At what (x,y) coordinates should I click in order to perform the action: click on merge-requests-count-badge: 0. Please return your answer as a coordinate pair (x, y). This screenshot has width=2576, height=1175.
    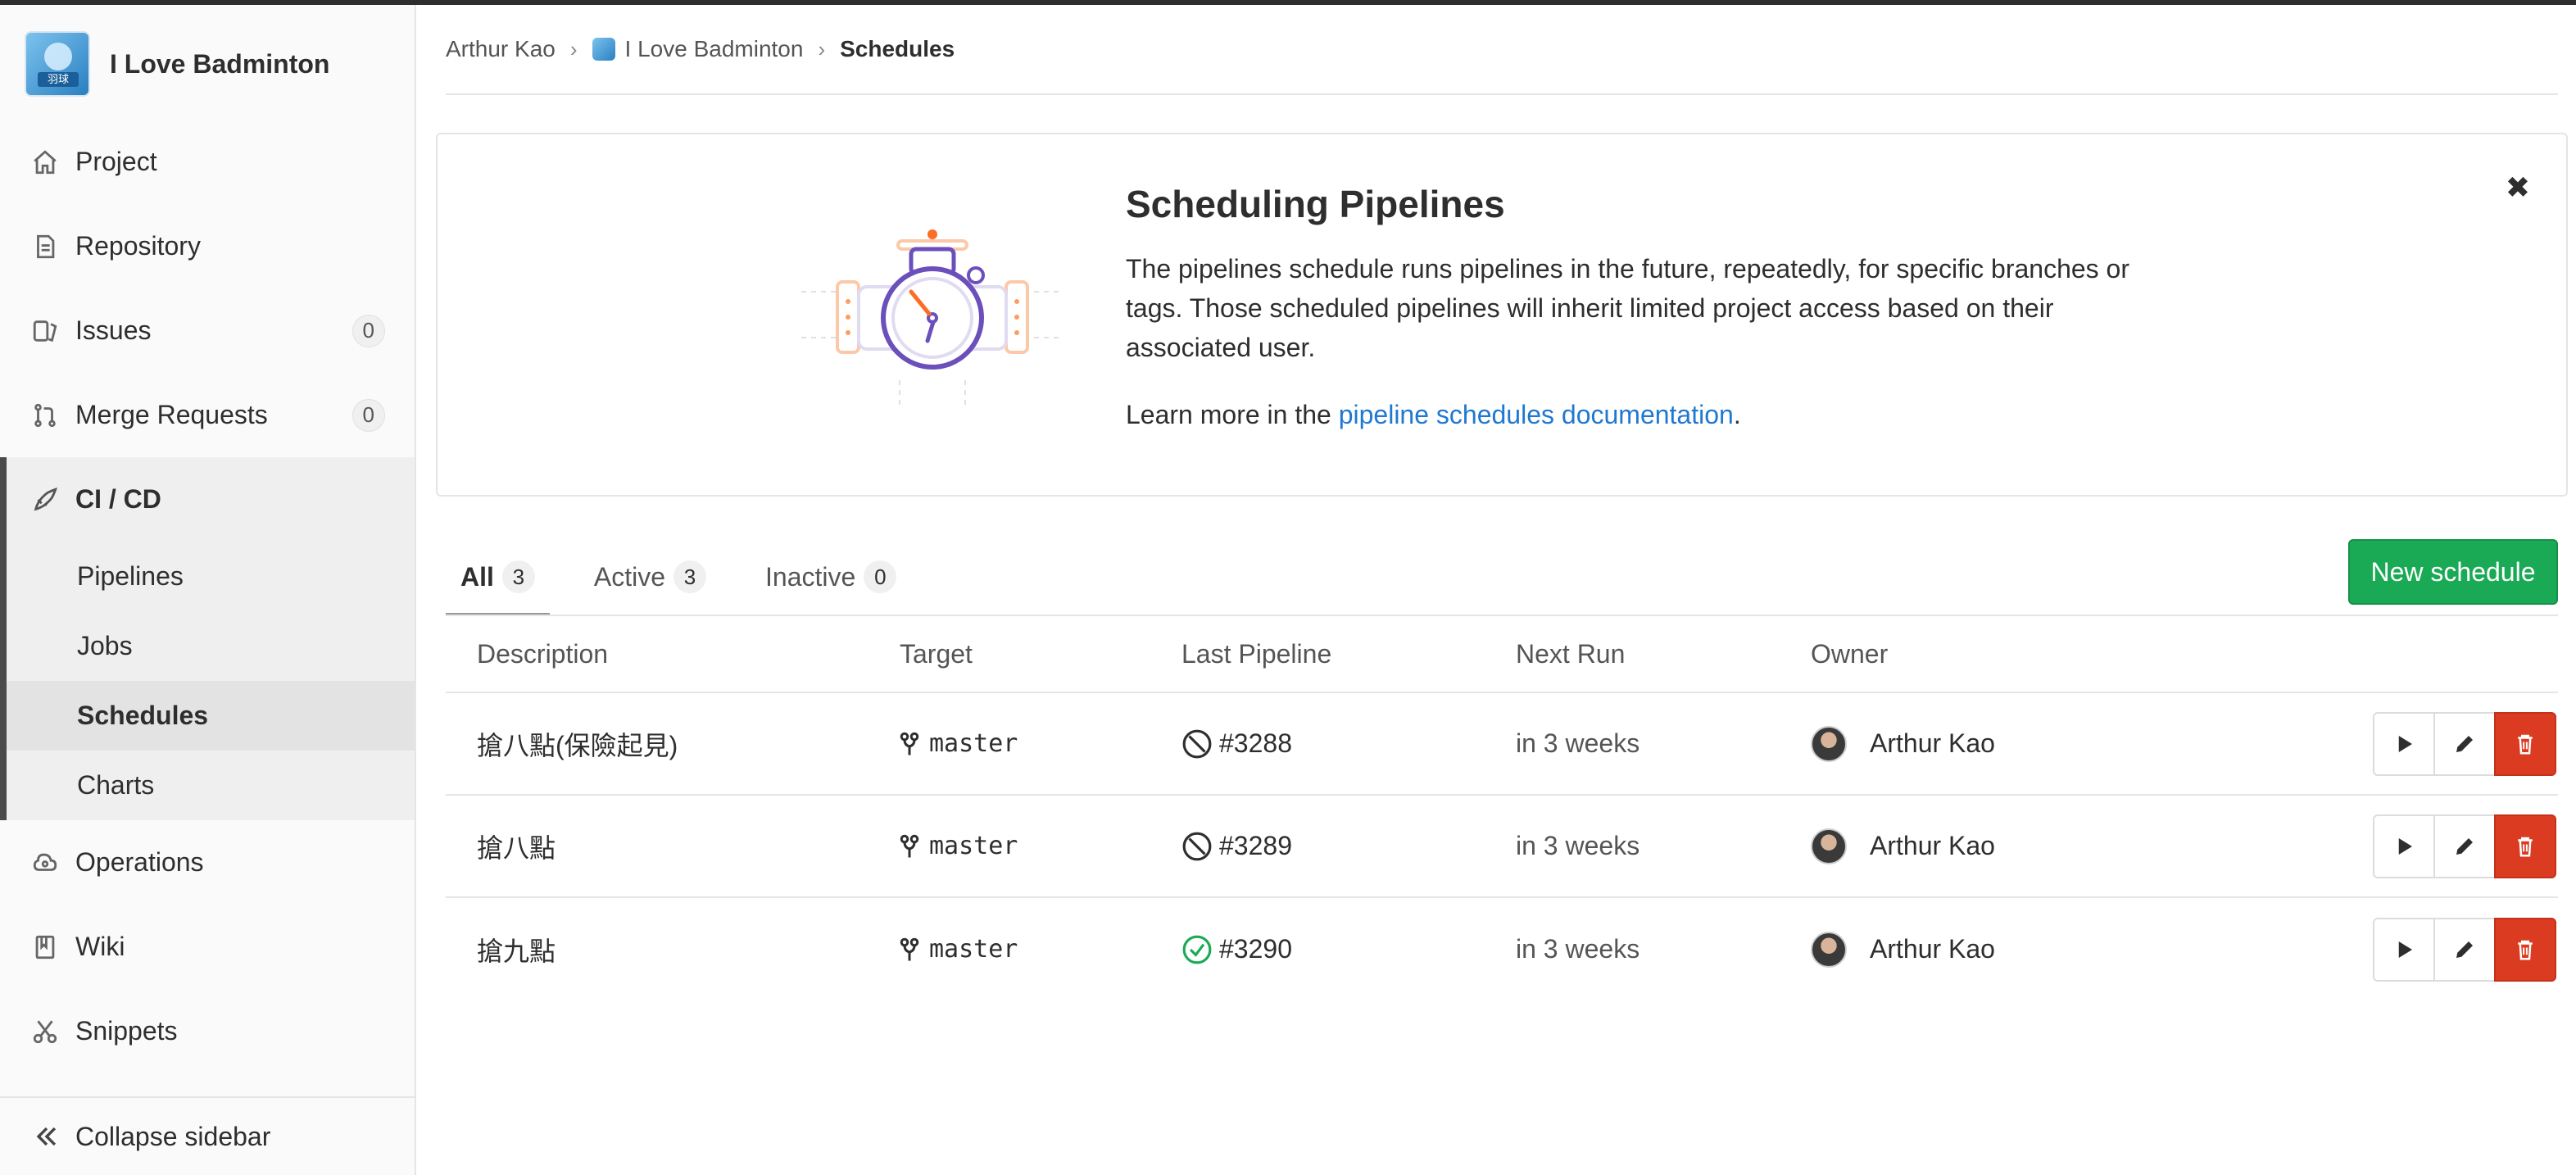
    Looking at the image, I should click on (368, 415).